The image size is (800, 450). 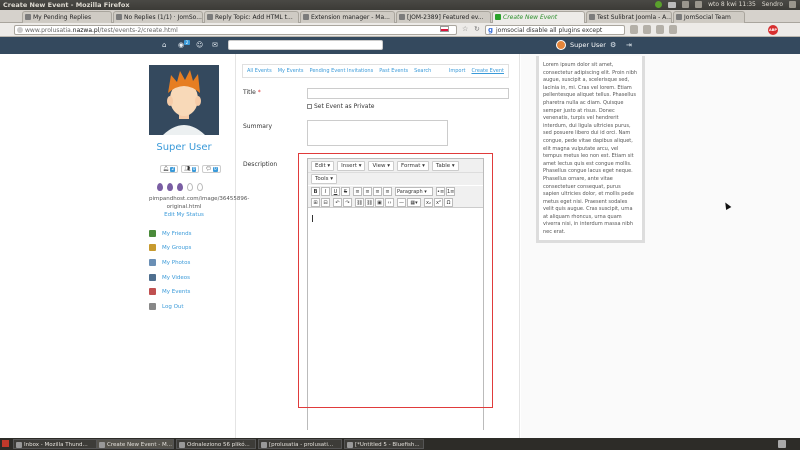 What do you see at coordinates (184, 100) in the screenshot?
I see `profile-avatar` at bounding box center [184, 100].